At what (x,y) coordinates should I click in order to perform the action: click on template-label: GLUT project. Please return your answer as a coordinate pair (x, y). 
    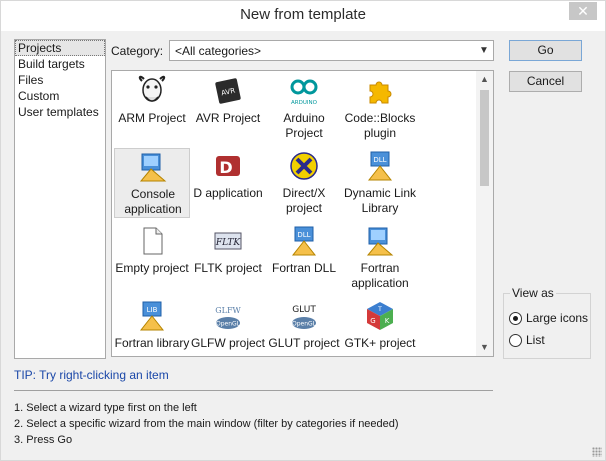
    Looking at the image, I should click on (304, 343).